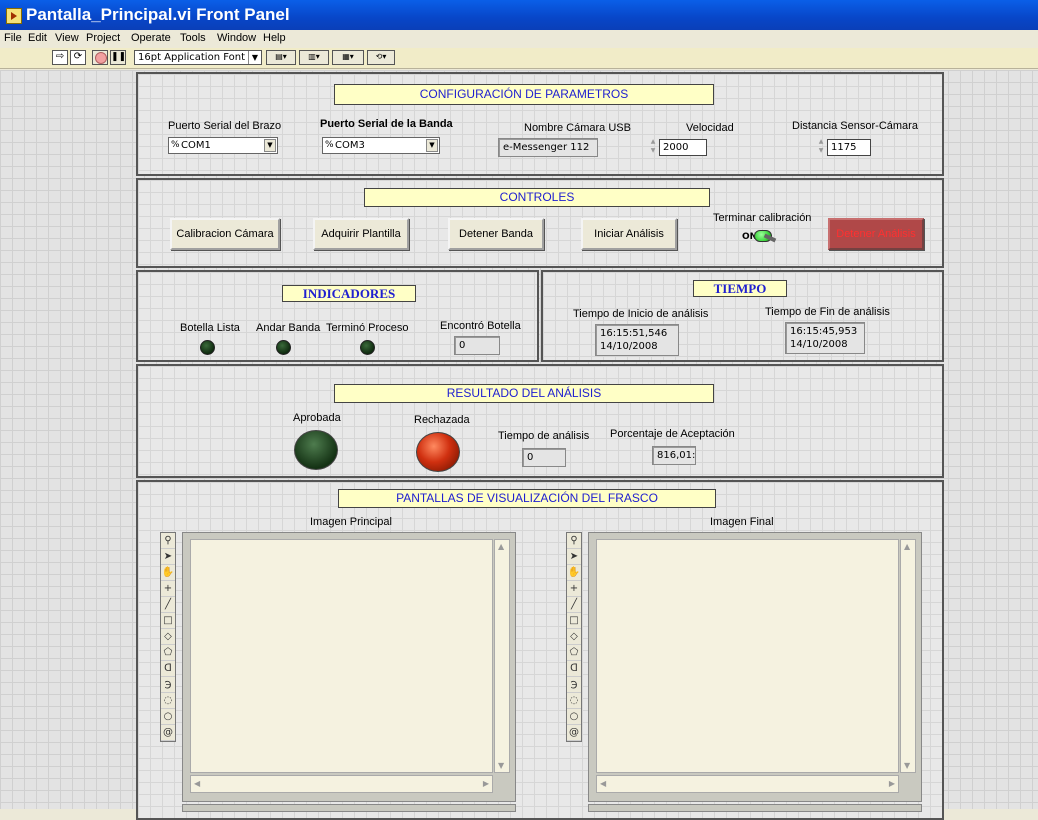 Image resolution: width=1038 pixels, height=820 pixels. What do you see at coordinates (78, 57) in the screenshot?
I see `run-continuous-icon: ⟳` at bounding box center [78, 57].